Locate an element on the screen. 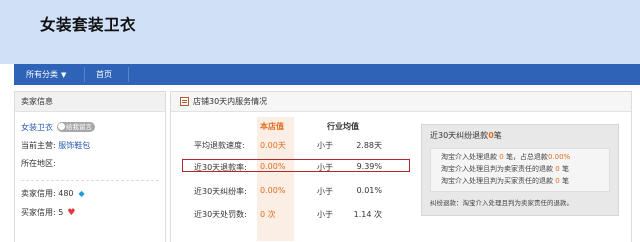 The height and width of the screenshot is (242, 640). seller-credit-label: 卖家信用: is located at coordinates (38, 193).